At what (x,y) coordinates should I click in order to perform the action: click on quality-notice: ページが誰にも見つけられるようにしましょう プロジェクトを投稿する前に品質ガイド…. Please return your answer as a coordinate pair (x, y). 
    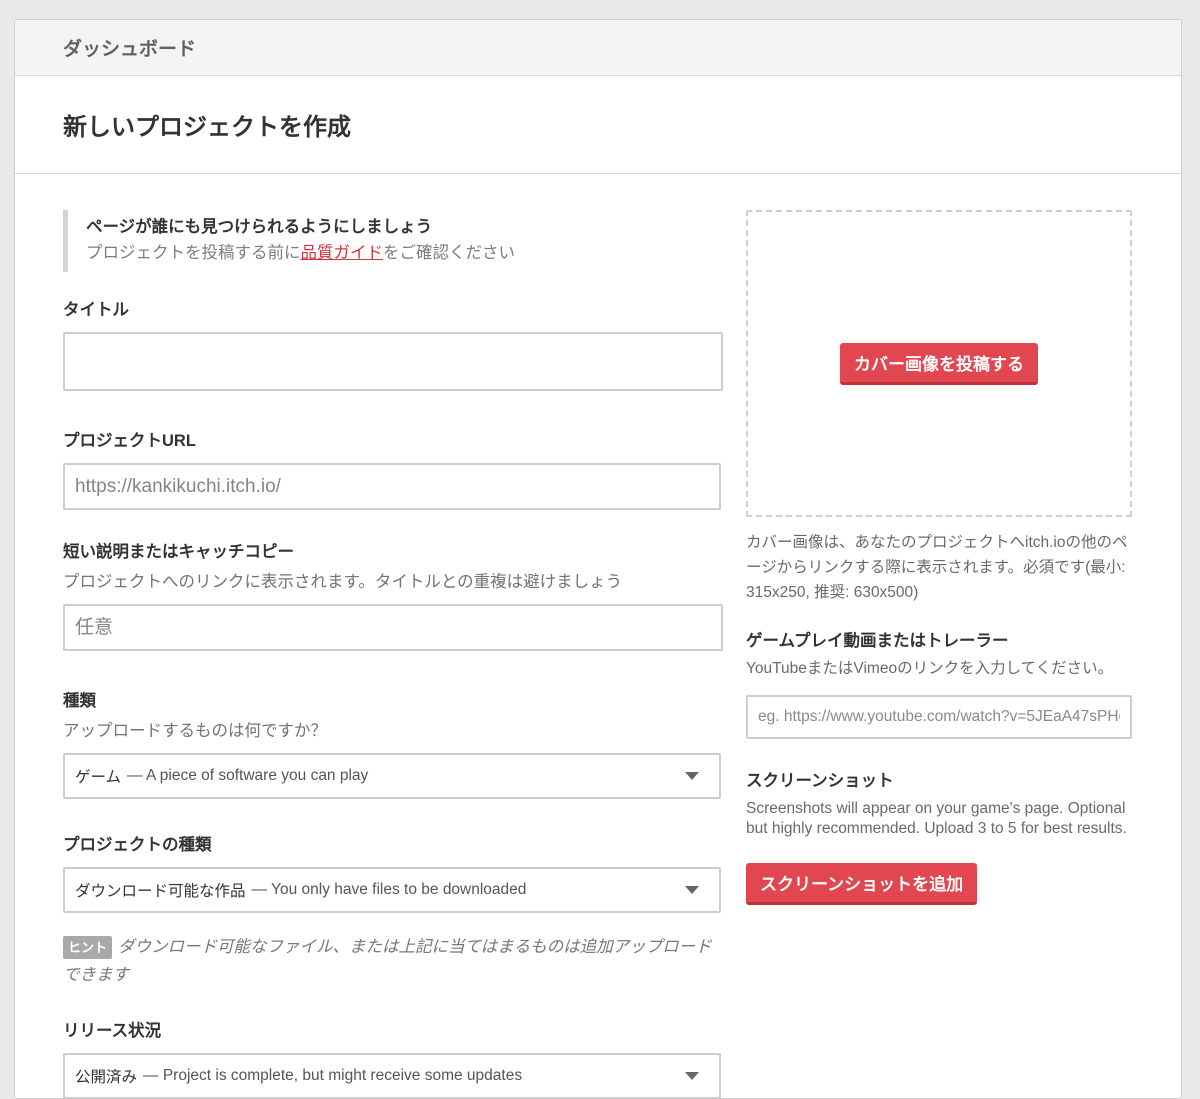
    Looking at the image, I should click on (394, 241).